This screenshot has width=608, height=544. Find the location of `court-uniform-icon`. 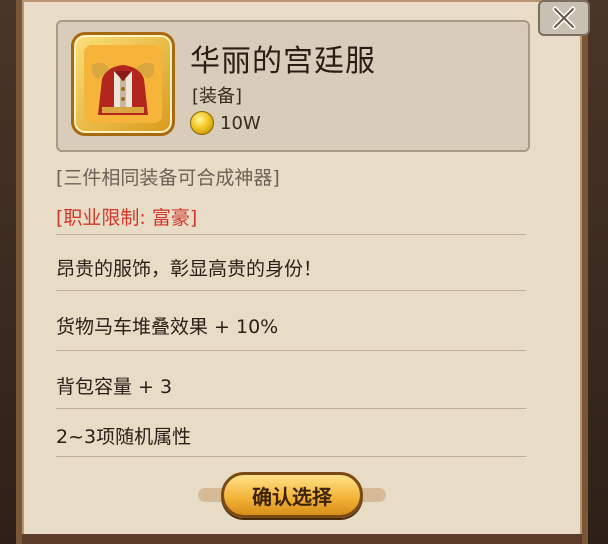

court-uniform-icon is located at coordinates (123, 84).